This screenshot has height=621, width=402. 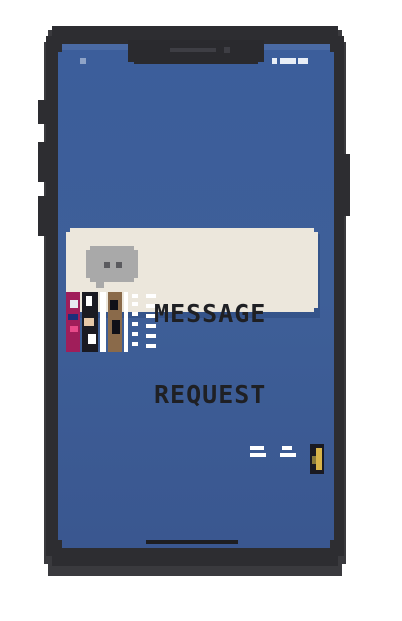 I want to click on notch, so click(x=196, y=52).